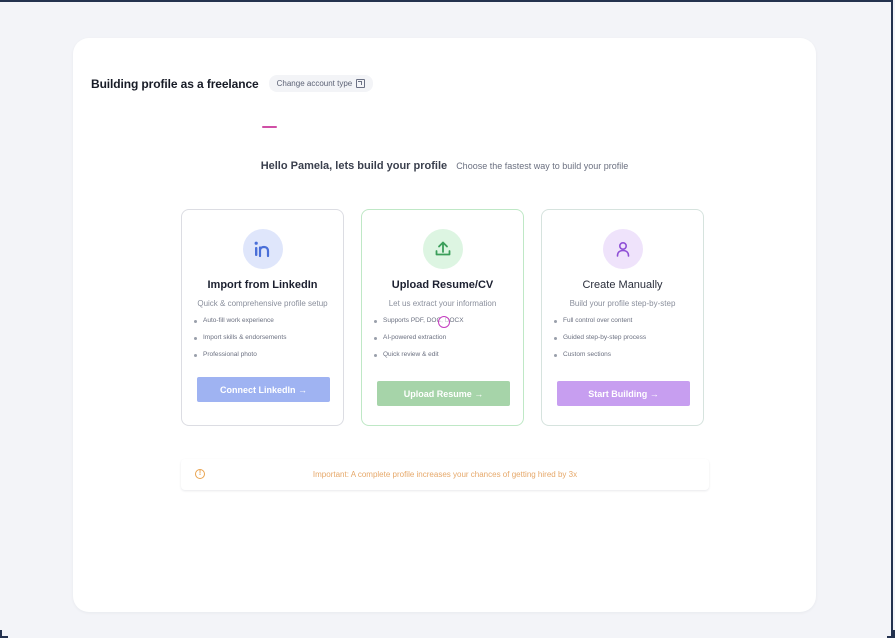 The height and width of the screenshot is (638, 895). What do you see at coordinates (442, 303) in the screenshot?
I see `option-description: Let us extract your information` at bounding box center [442, 303].